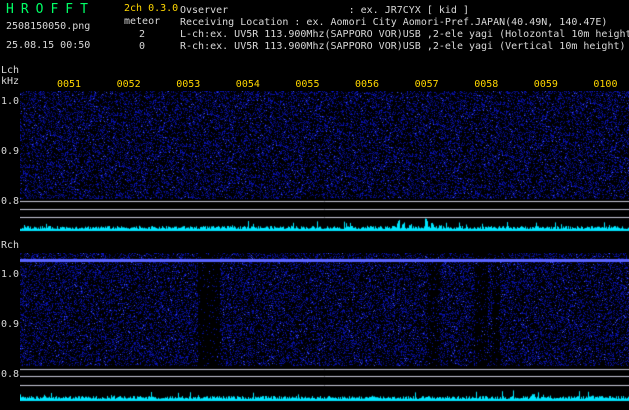 This screenshot has height=410, width=629. Describe the element at coordinates (142, 46) in the screenshot. I see `rch-count: 0` at that location.